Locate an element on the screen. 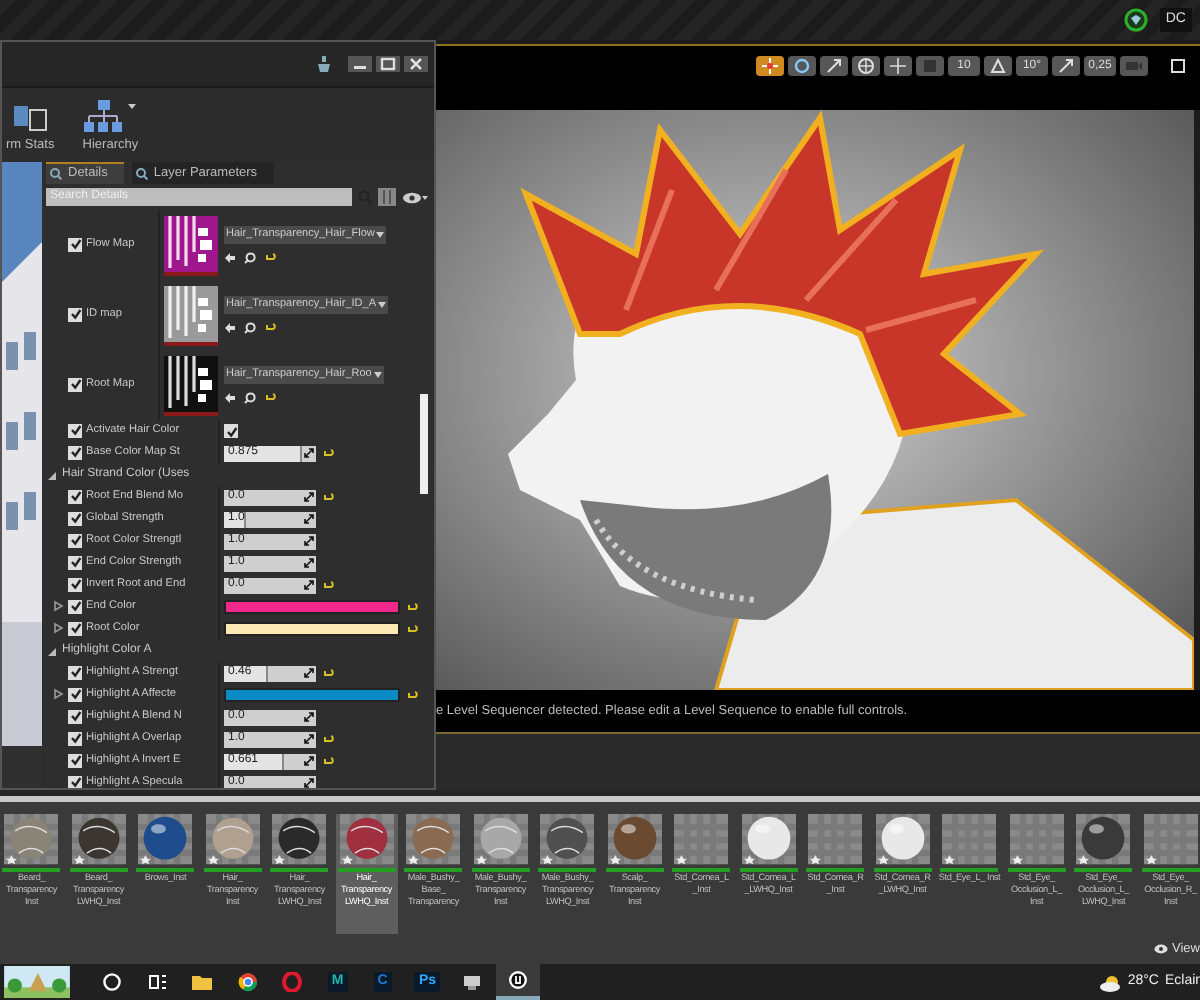 The image size is (1200, 1000). scale-snap-icon is located at coordinates (1066, 66).